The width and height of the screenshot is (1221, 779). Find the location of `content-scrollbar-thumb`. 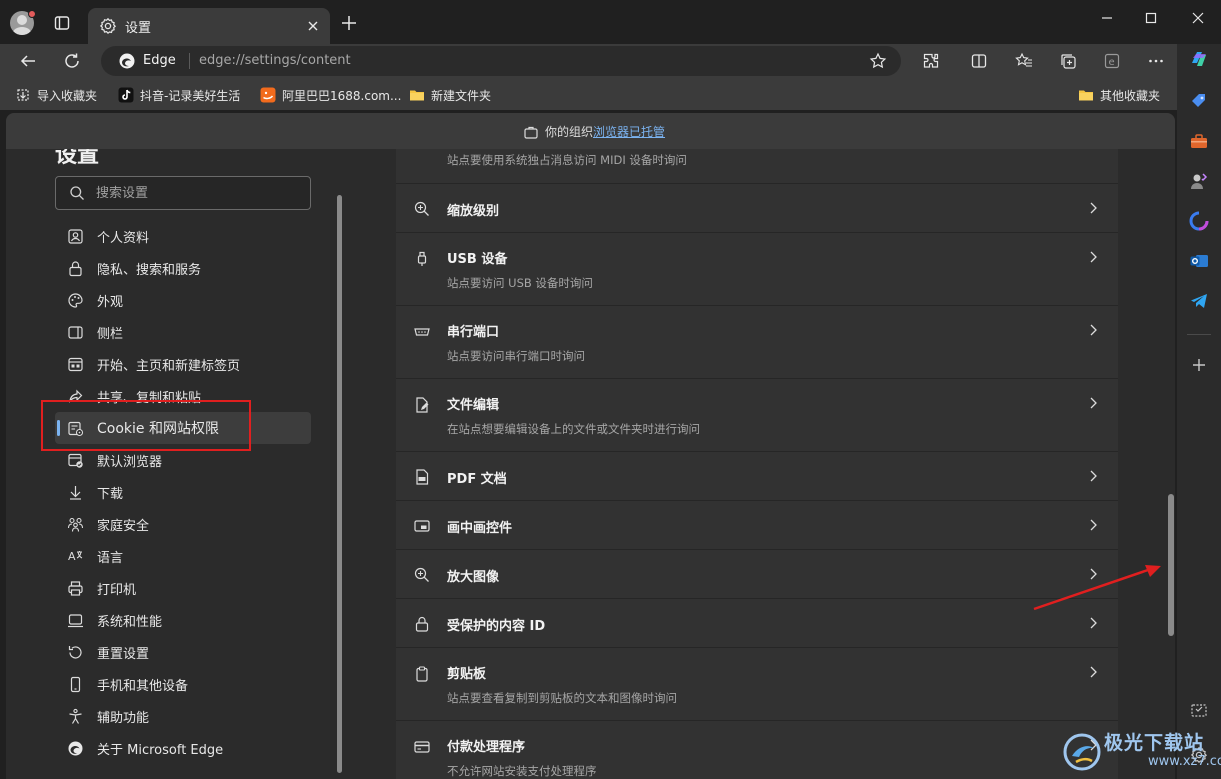

content-scrollbar-thumb is located at coordinates (1171, 565).